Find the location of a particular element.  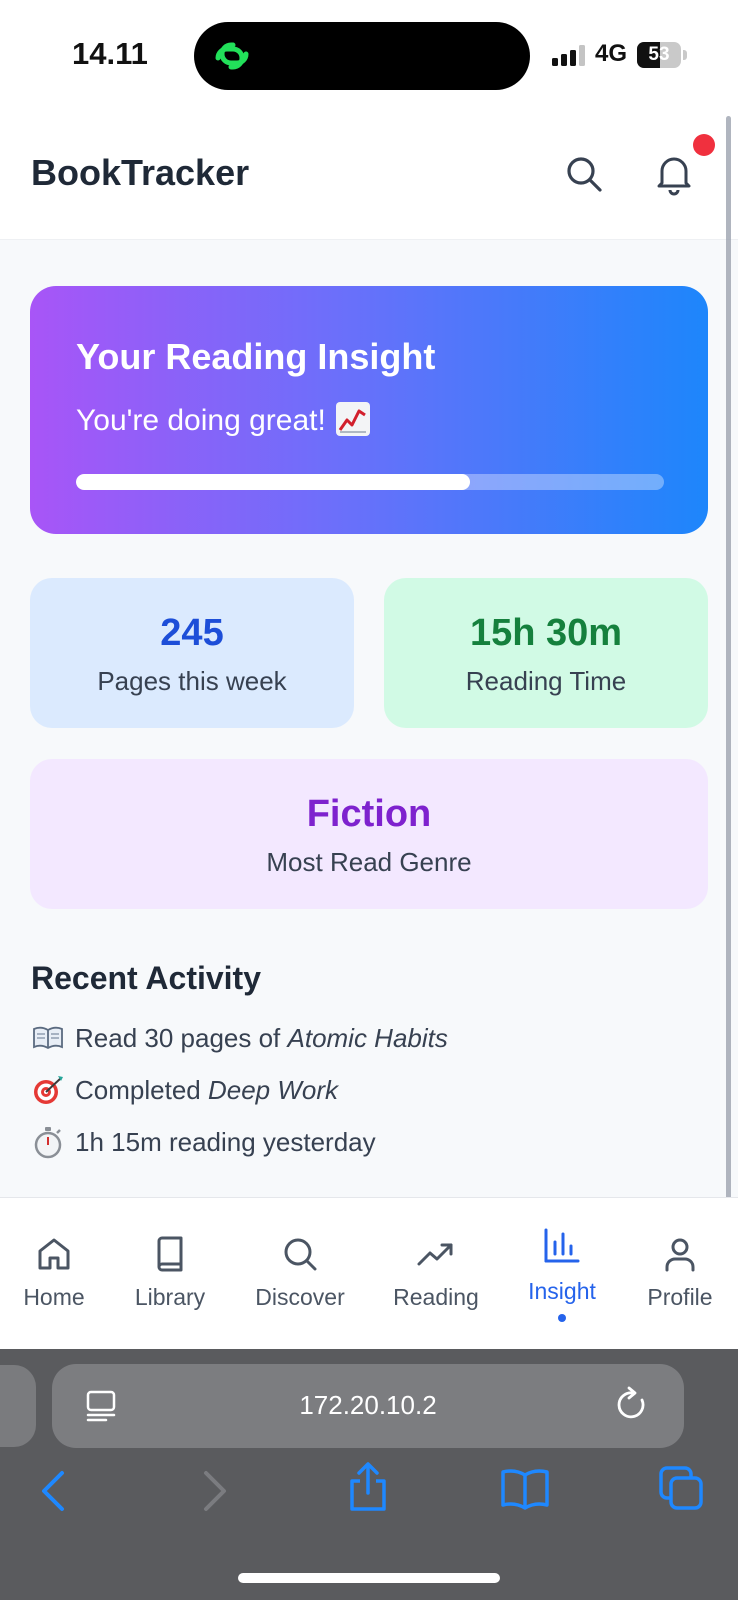

reading-time-label: Reading Time is located at coordinates (546, 681).